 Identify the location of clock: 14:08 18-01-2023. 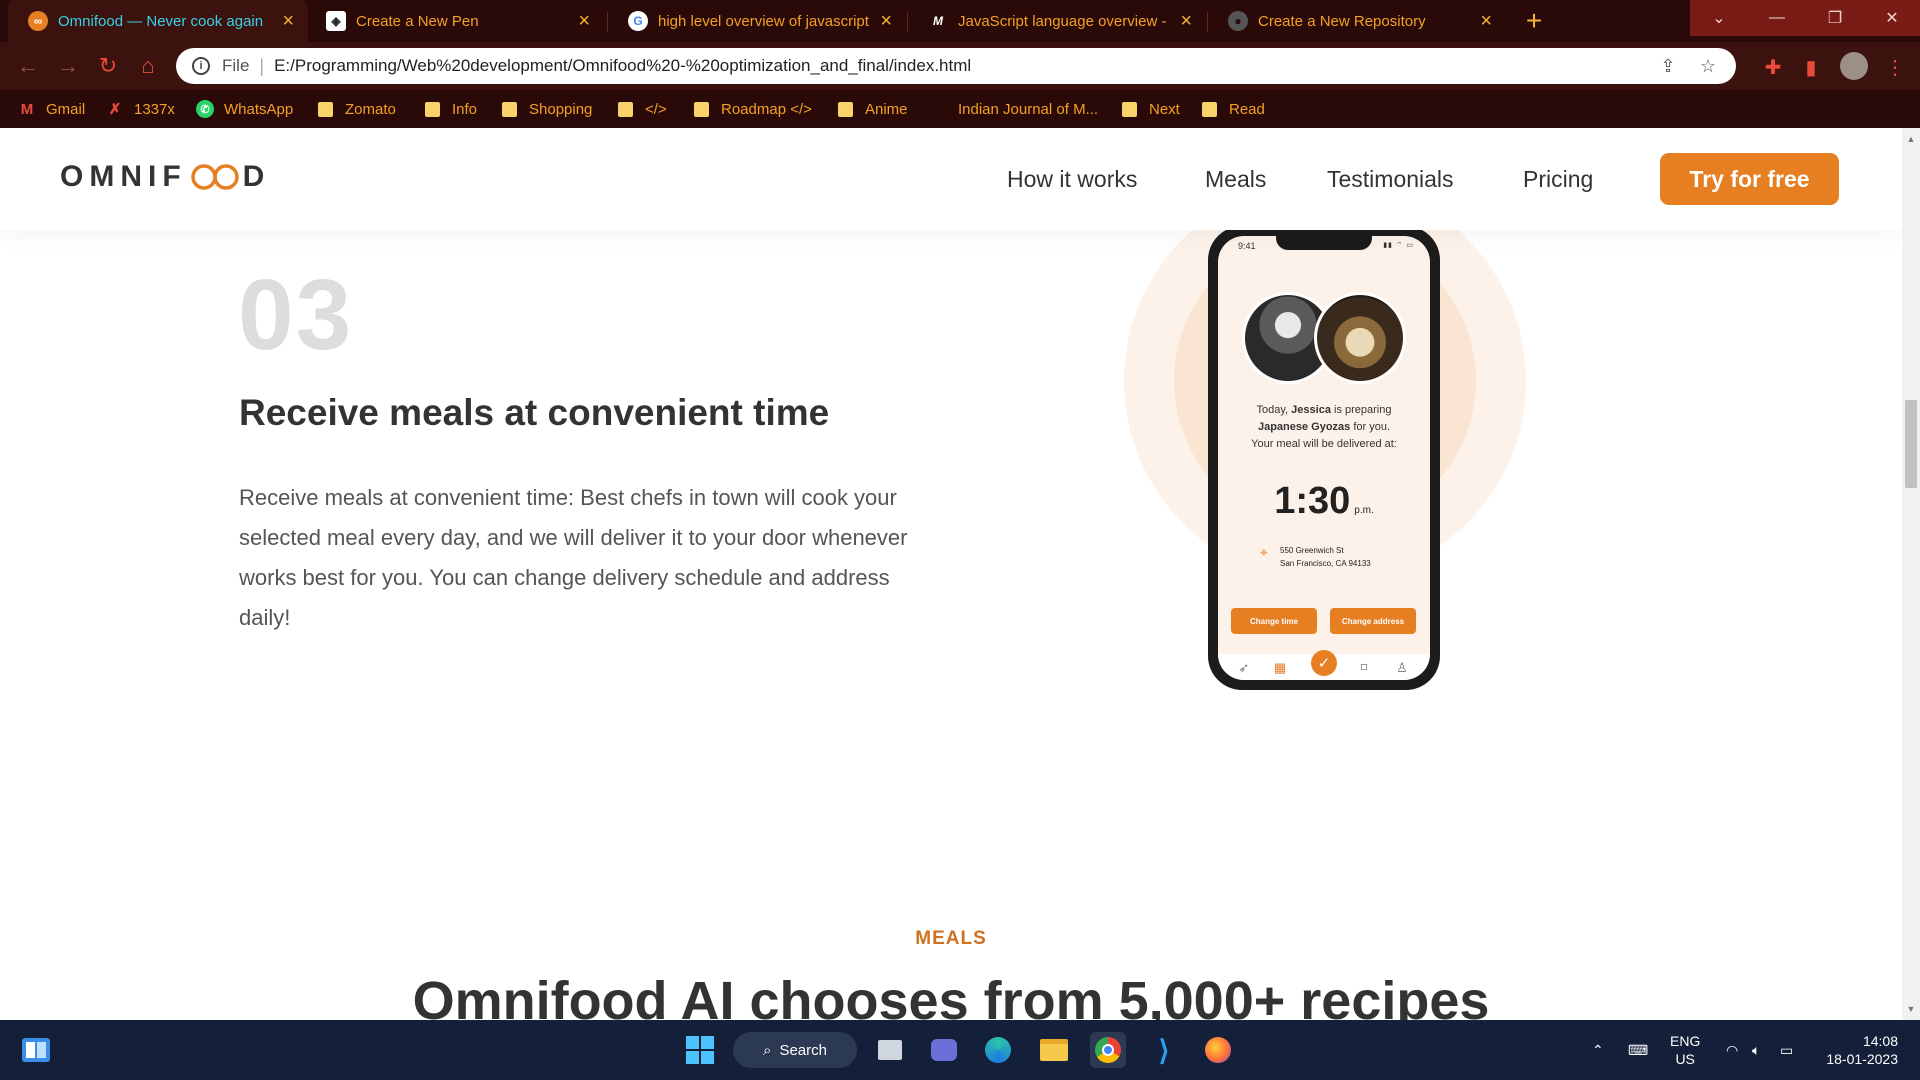
(1860, 1050).